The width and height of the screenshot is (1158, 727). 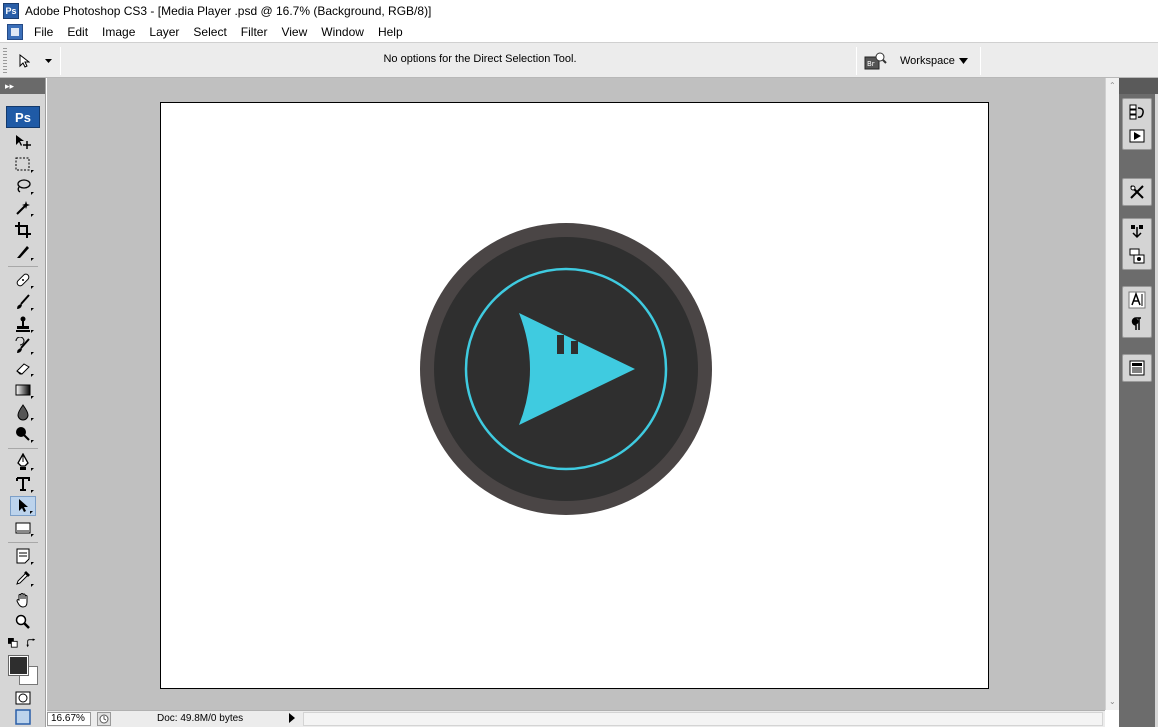 I want to click on magnifier-icon, so click(x=22, y=621).